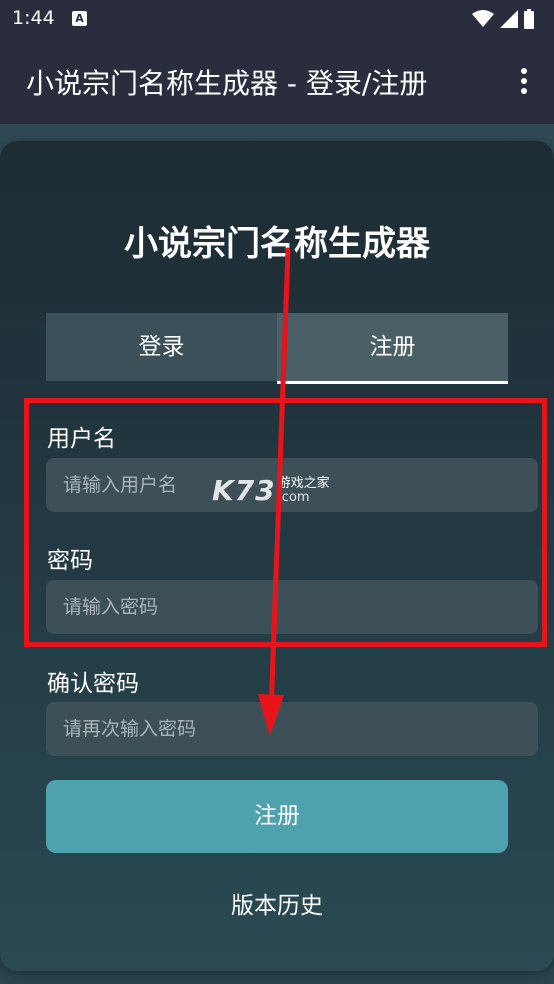 This screenshot has height=984, width=554. I want to click on more-vert-icon, so click(524, 81).